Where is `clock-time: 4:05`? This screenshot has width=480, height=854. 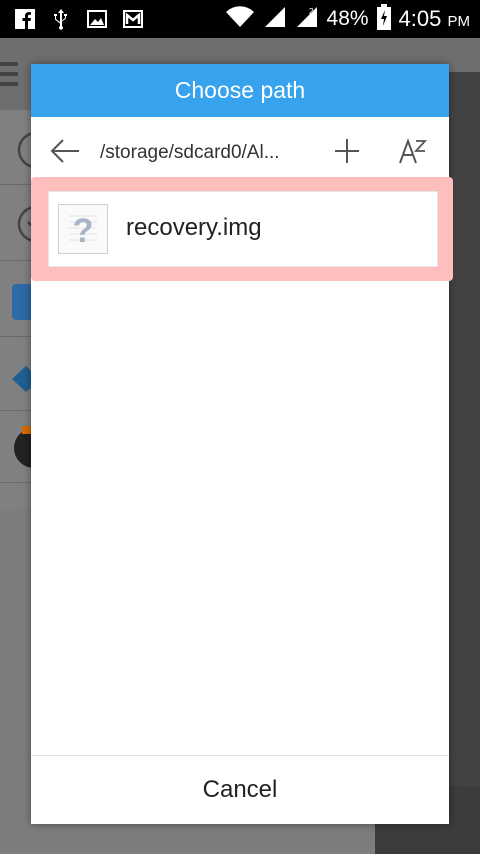 clock-time: 4:05 is located at coordinates (420, 18).